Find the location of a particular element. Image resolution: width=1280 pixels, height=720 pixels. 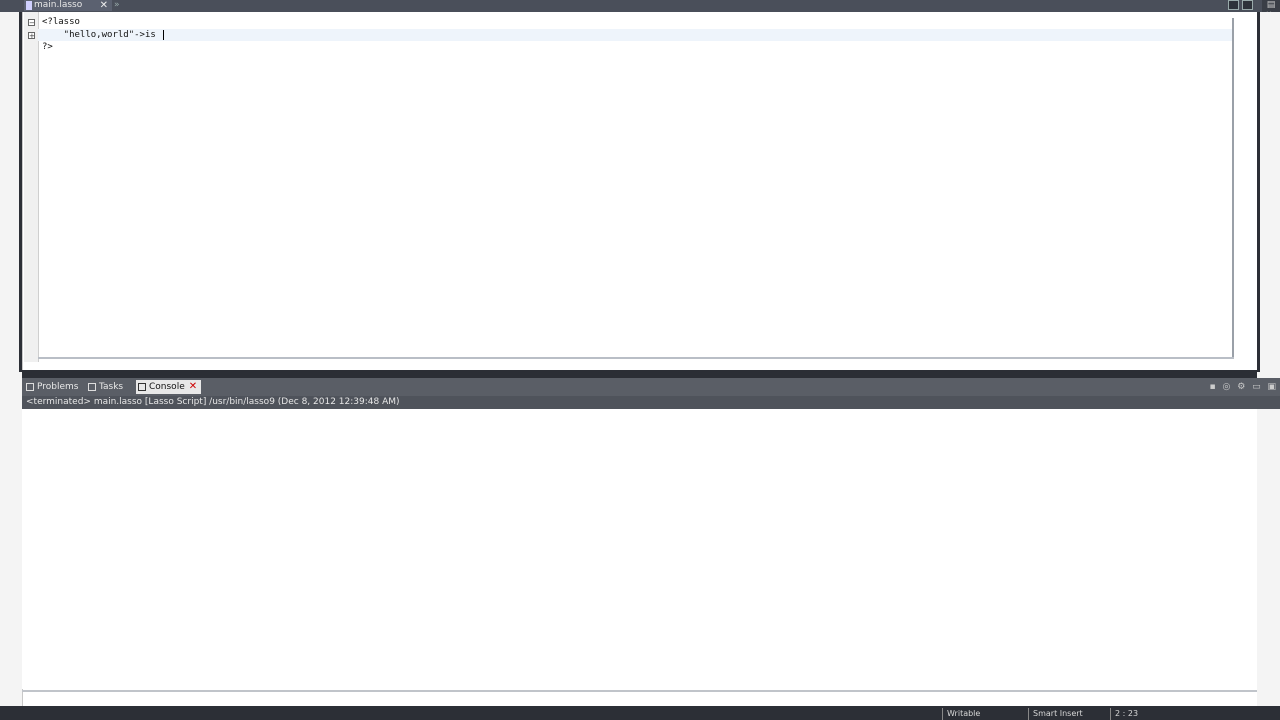

fold-marker-icon: + is located at coordinates (31, 36).